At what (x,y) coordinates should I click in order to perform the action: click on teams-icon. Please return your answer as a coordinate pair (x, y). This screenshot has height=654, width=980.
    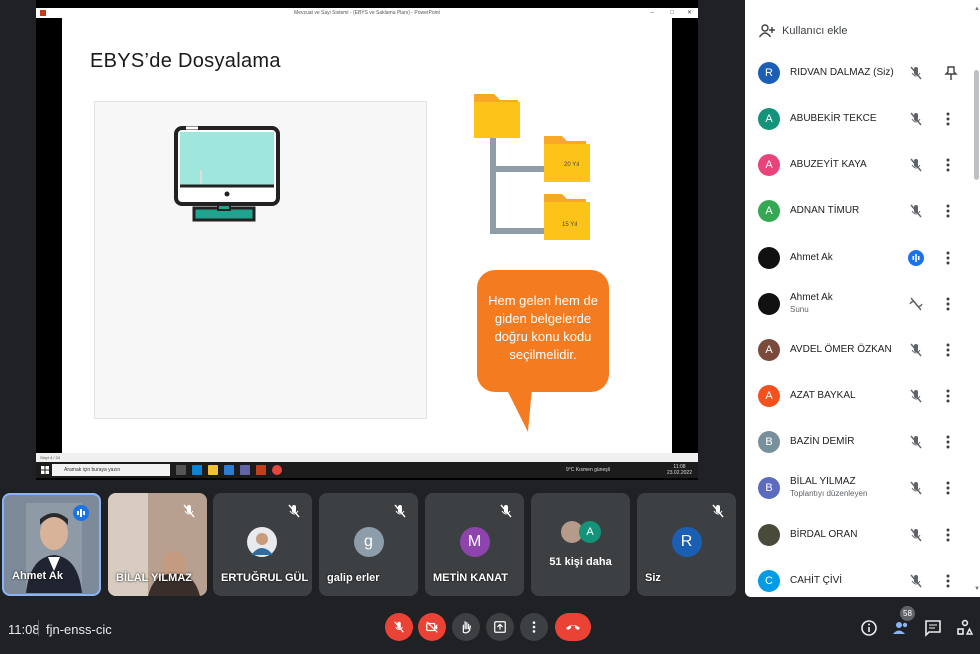
    Looking at the image, I should click on (245, 470).